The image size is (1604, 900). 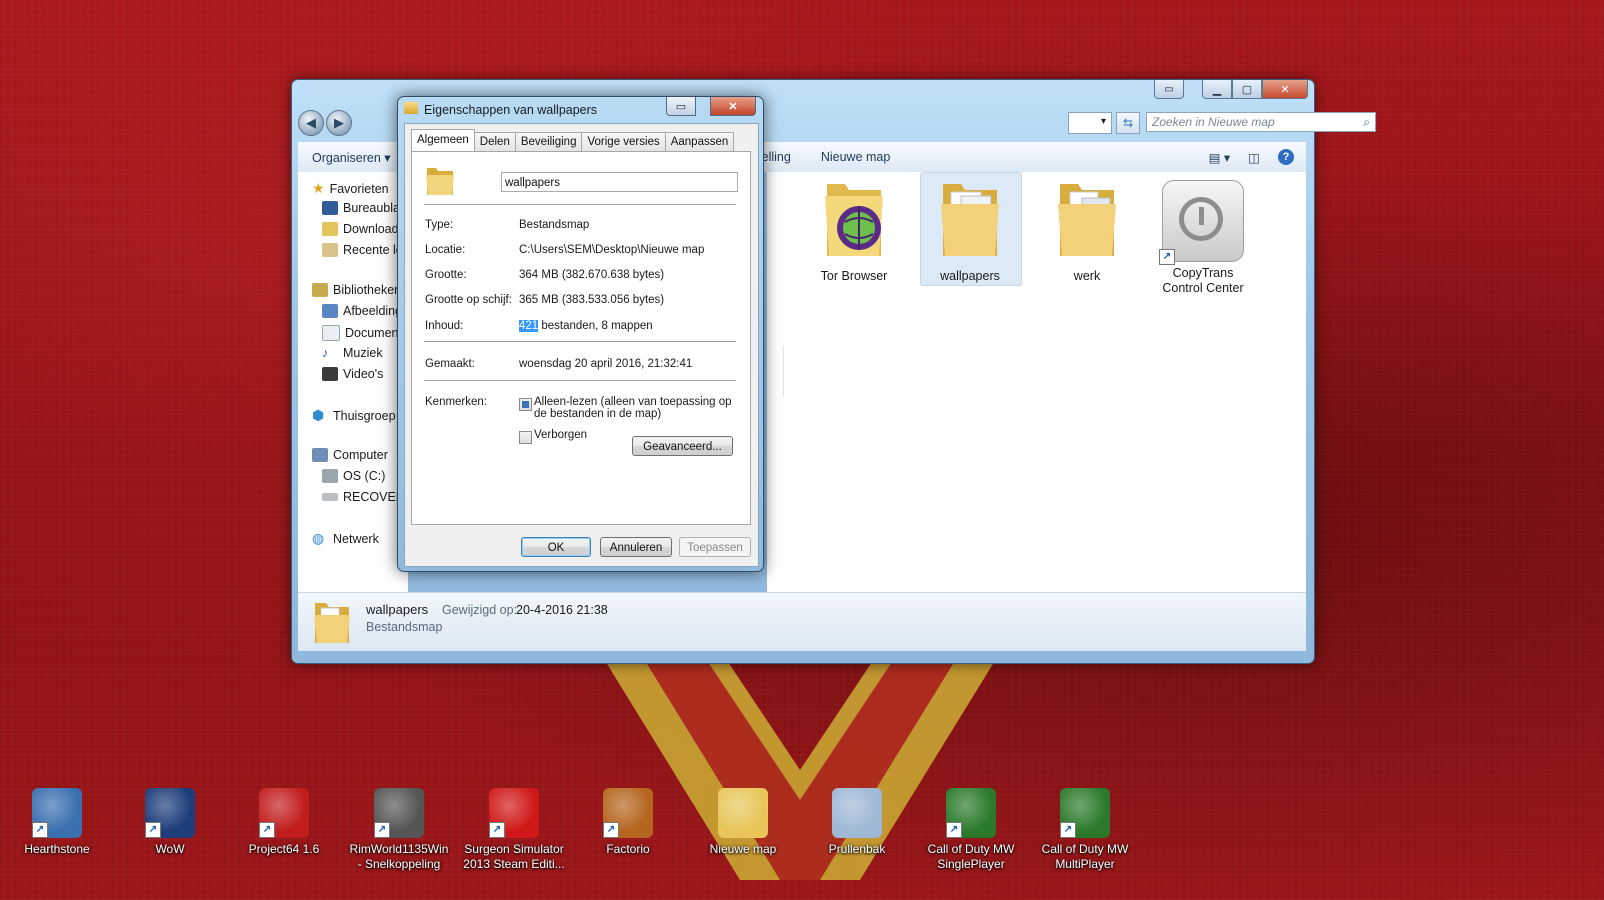 What do you see at coordinates (636, 547) in the screenshot?
I see `cancel-button: Annuleren` at bounding box center [636, 547].